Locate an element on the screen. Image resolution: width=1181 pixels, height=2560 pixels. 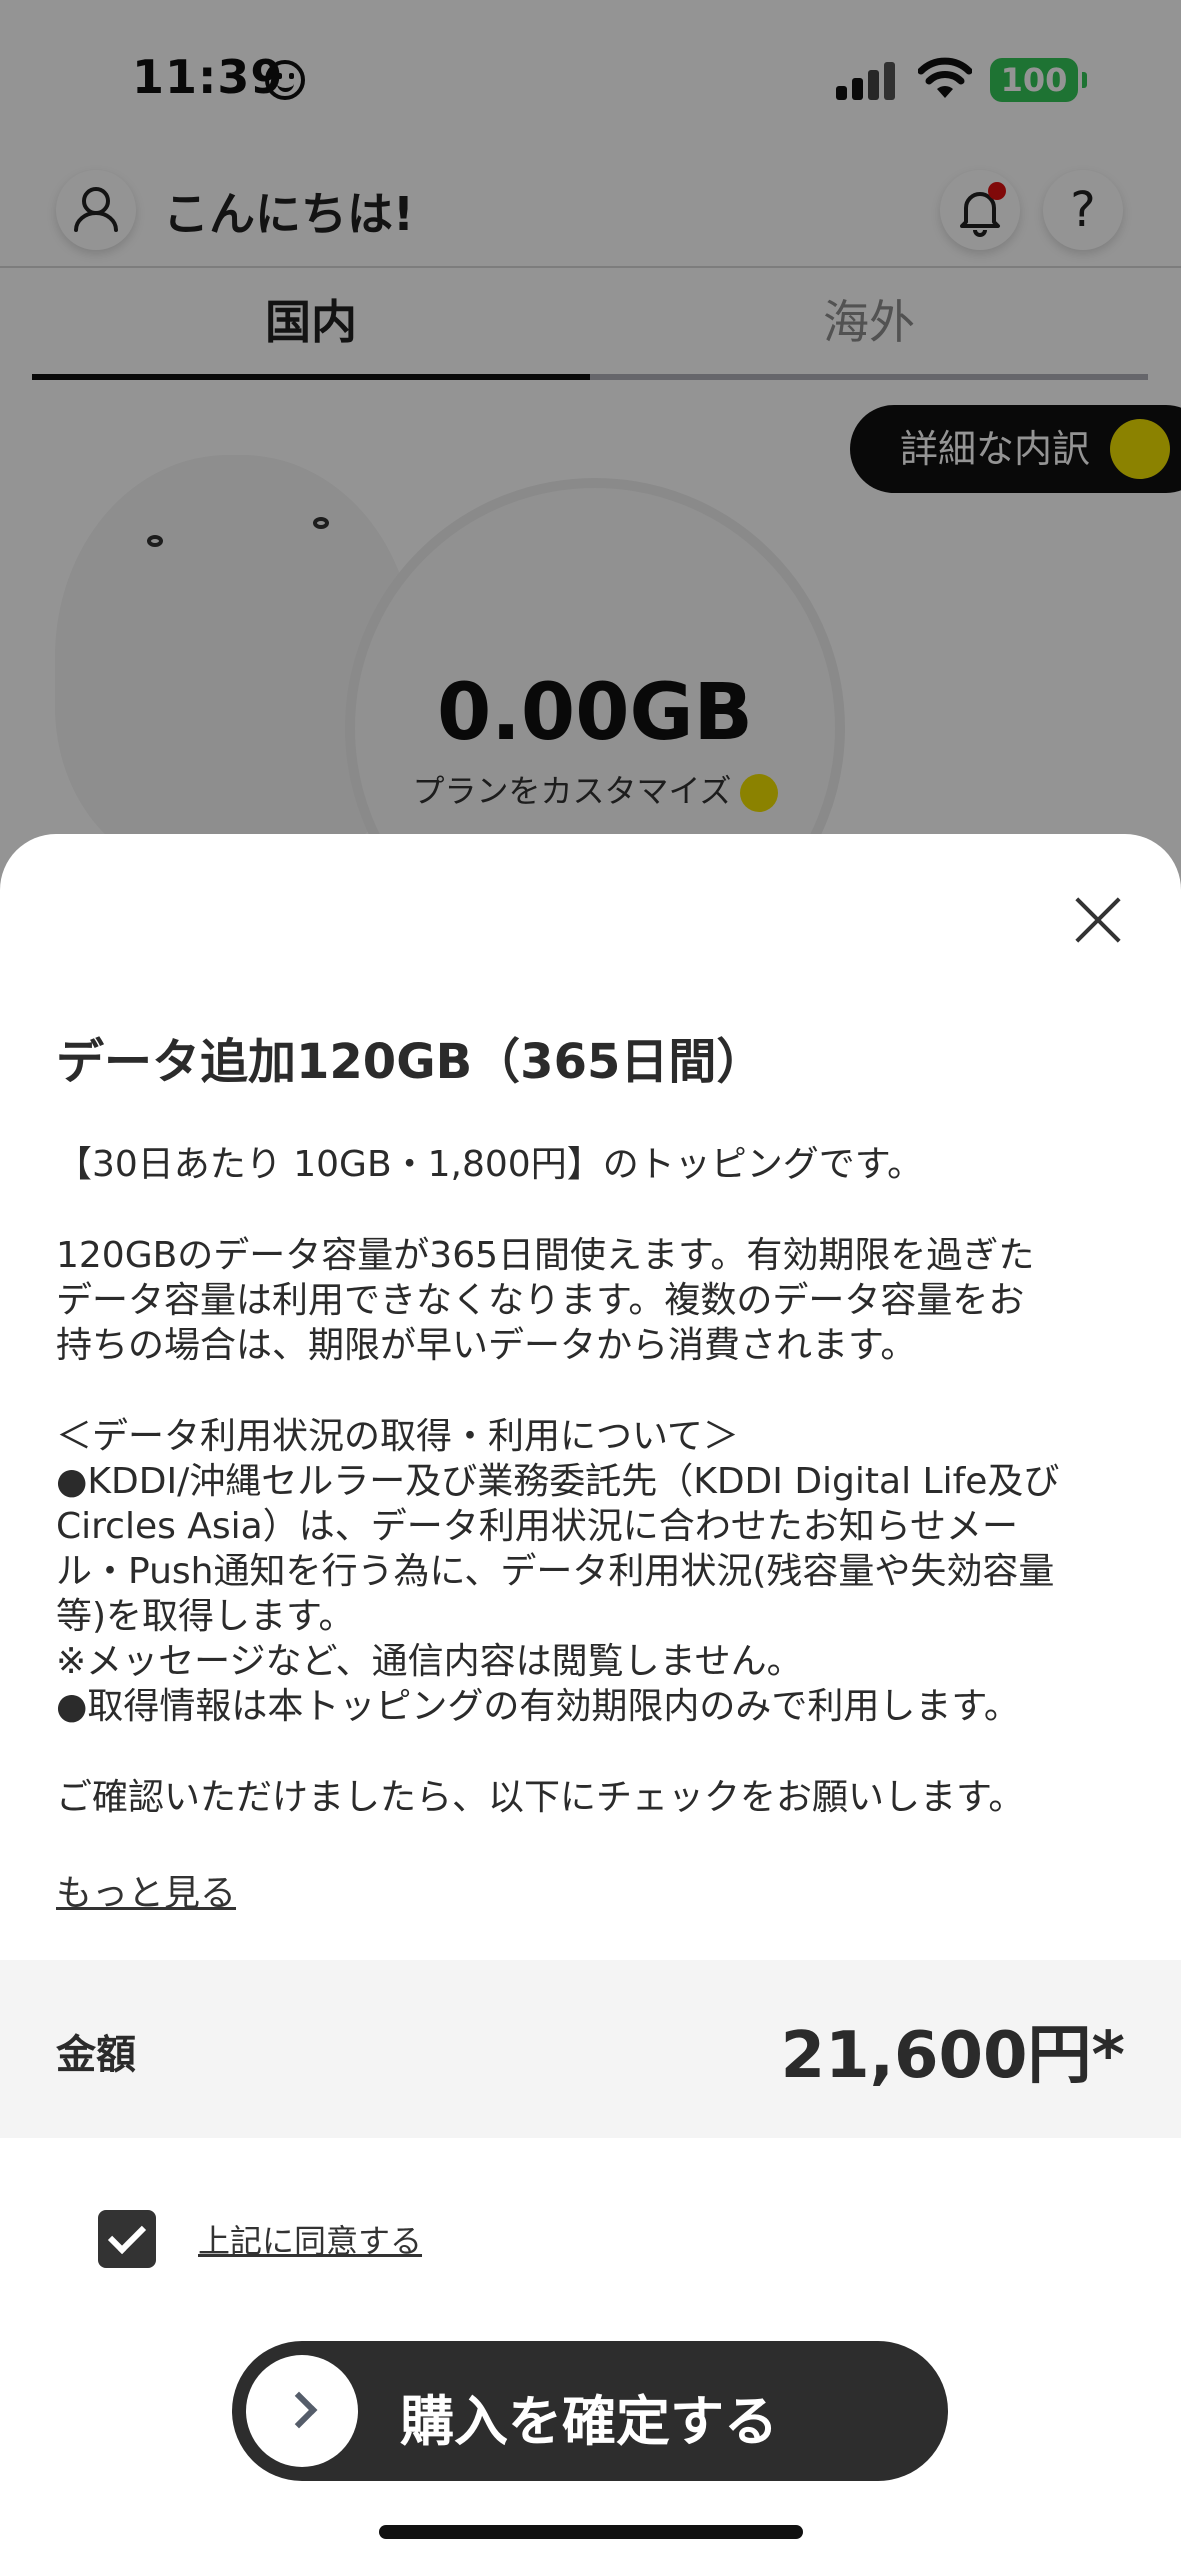
confirm-purchase-label: 購入を確定する is located at coordinates (589, 2421).